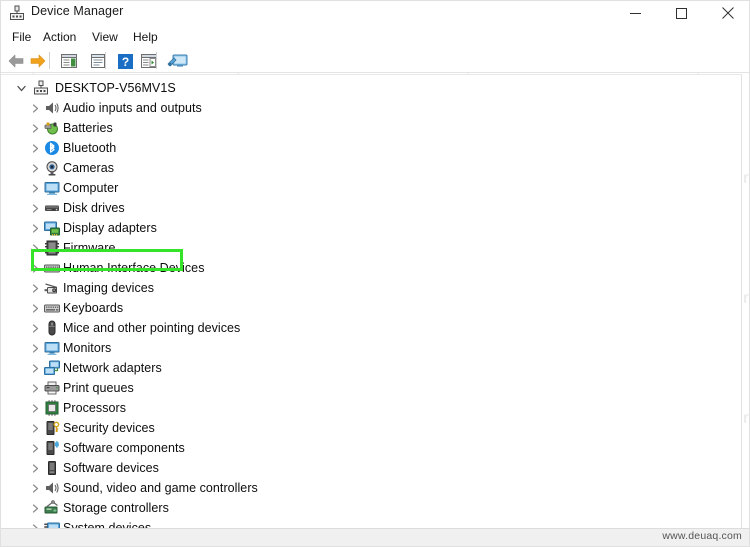 This screenshot has height=547, width=750. What do you see at coordinates (52, 328) in the screenshot?
I see `mouse-icon` at bounding box center [52, 328].